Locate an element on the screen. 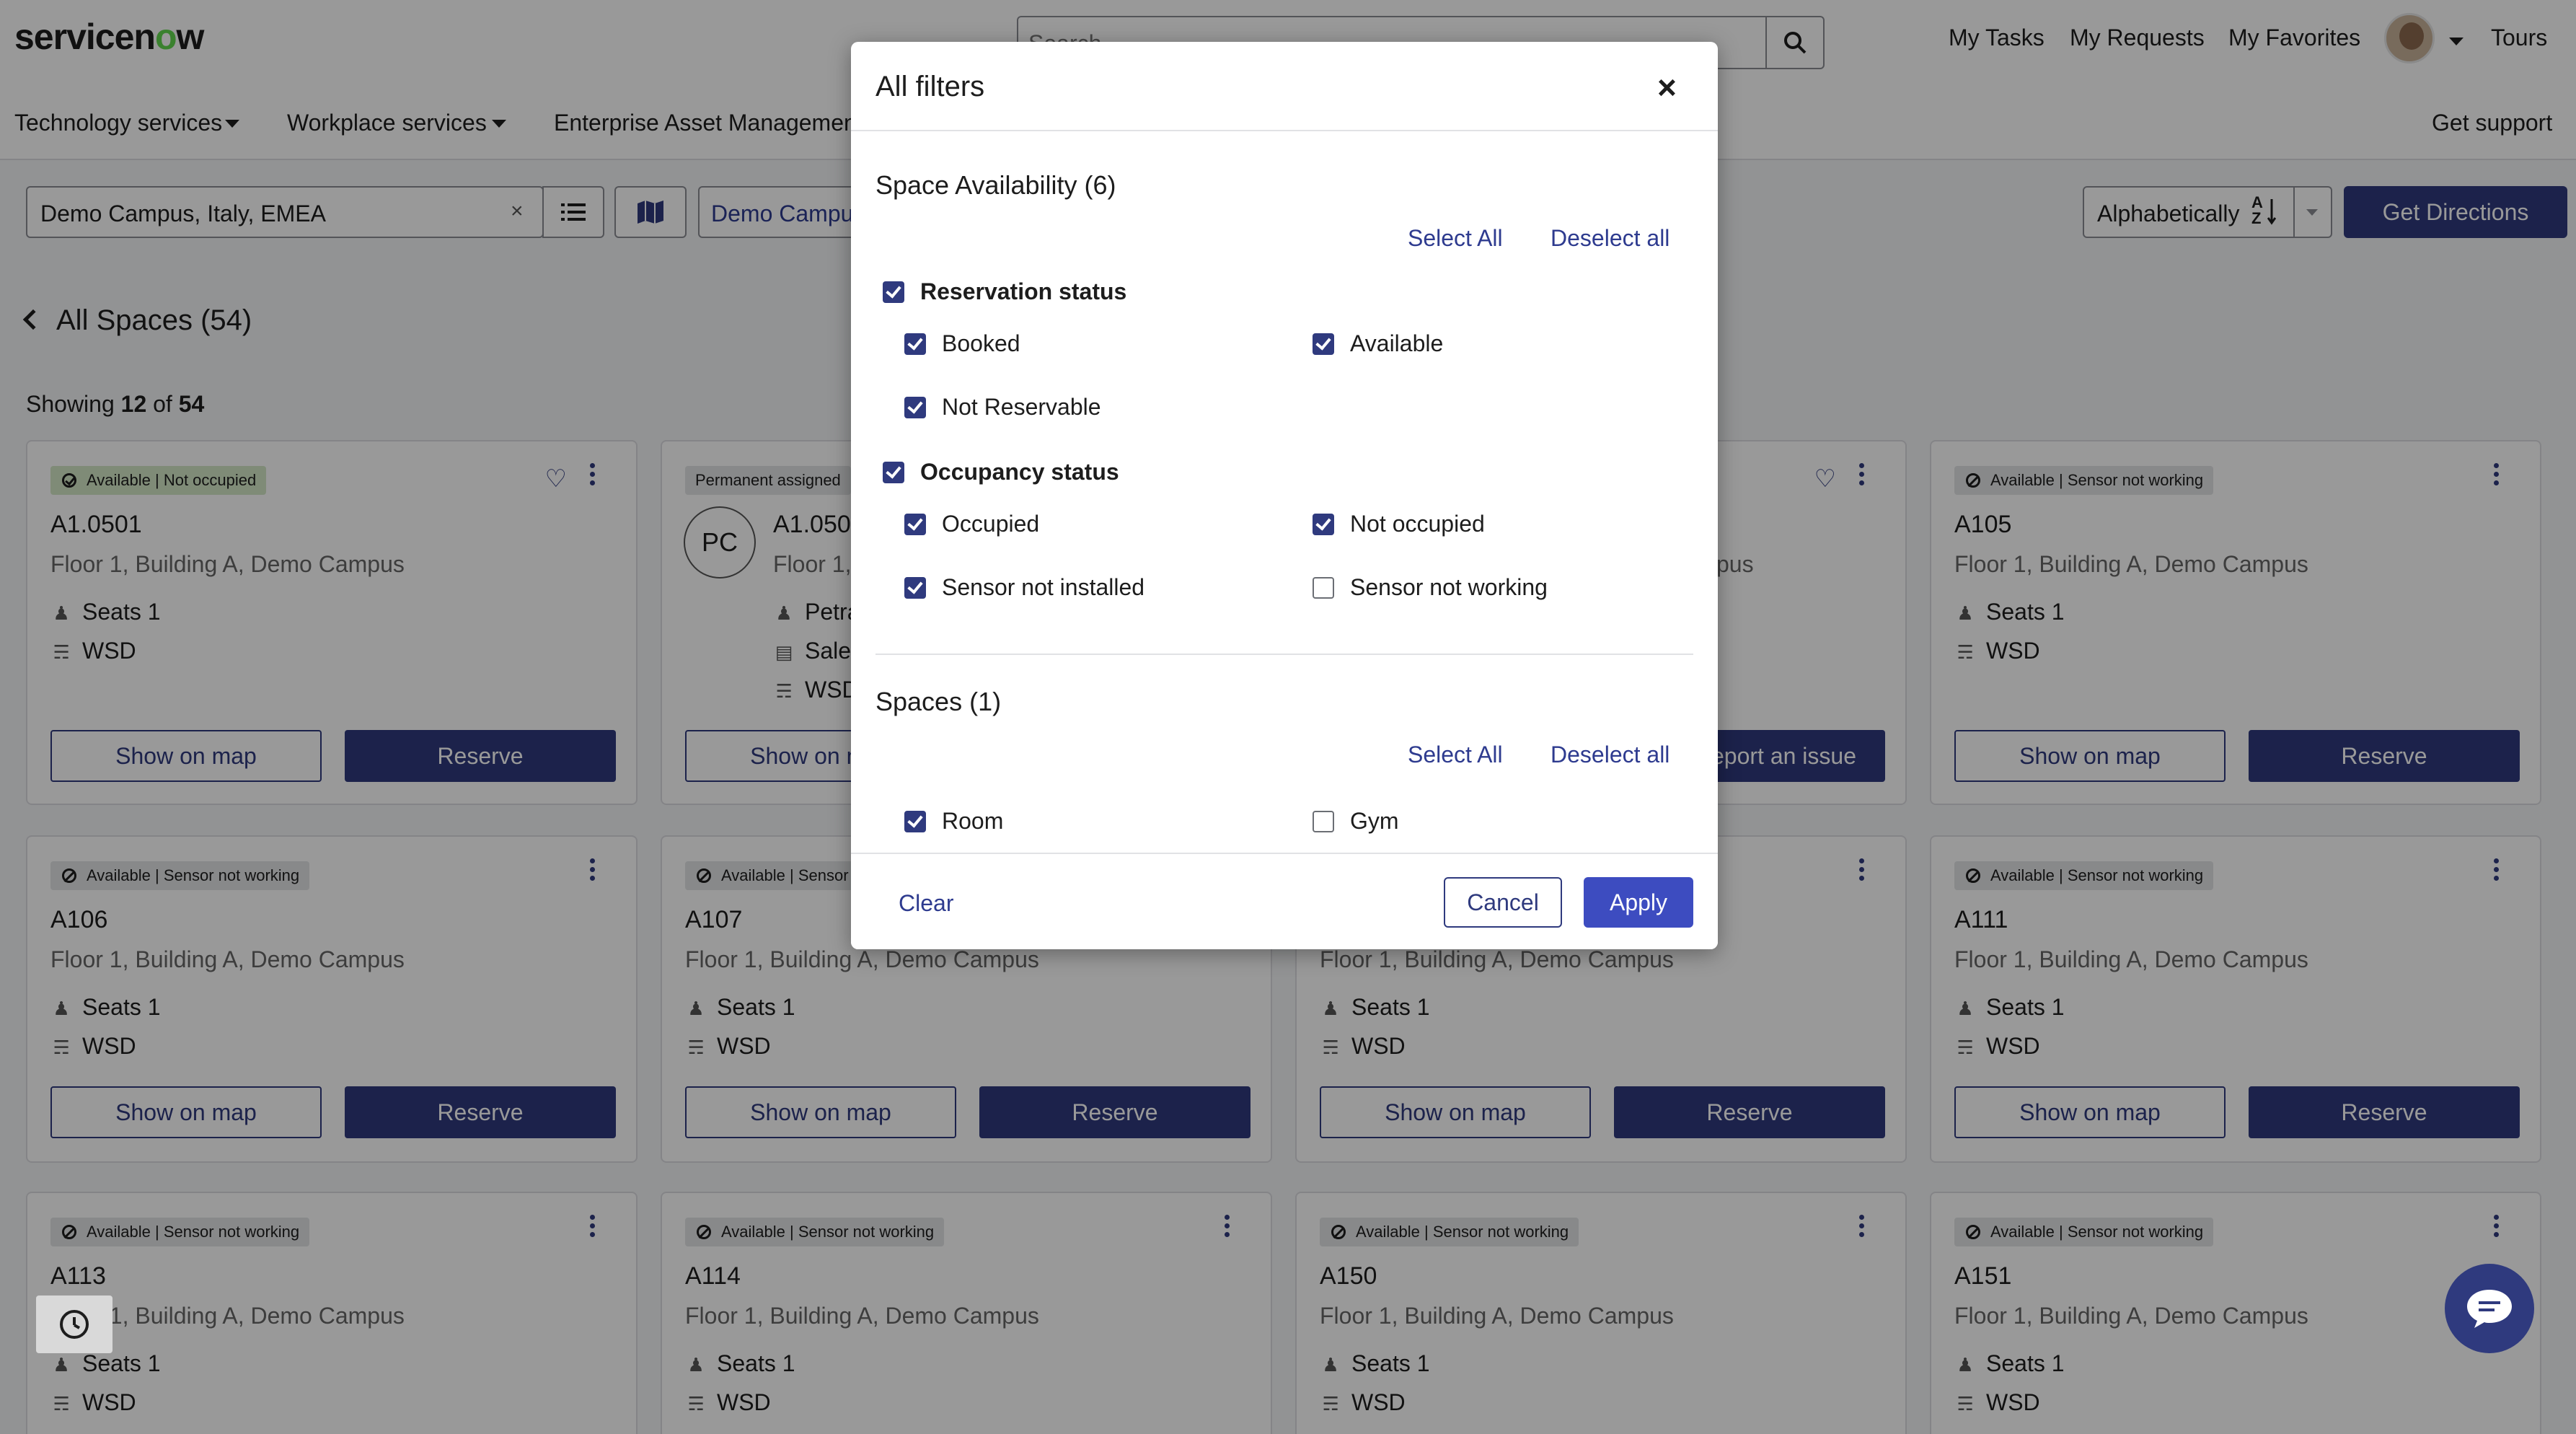 The height and width of the screenshot is (1434, 2576). booked-checkbox: Booked is located at coordinates (962, 343).